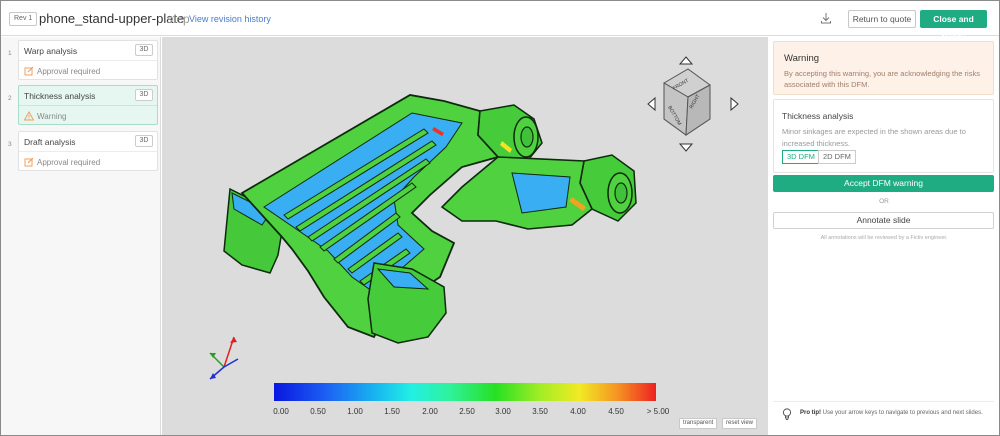 The height and width of the screenshot is (436, 1000). I want to click on scale-label: 2.50, so click(467, 411).